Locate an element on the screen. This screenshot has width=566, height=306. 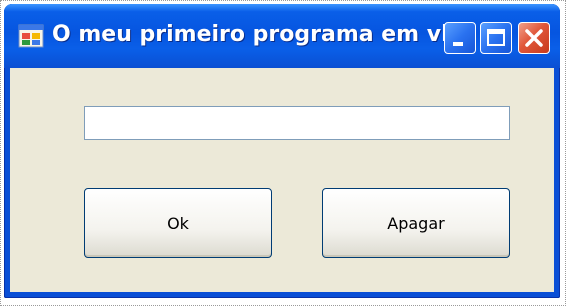
minimize-icon is located at coordinates (458, 44).